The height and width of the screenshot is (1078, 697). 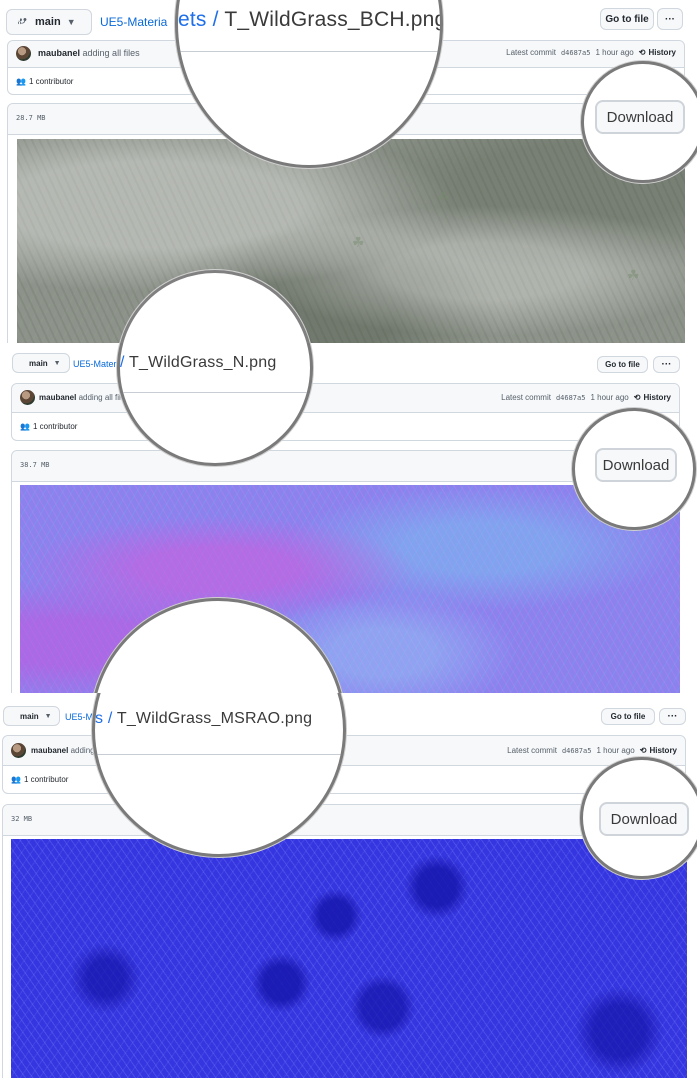 I want to click on git-branch-icon, so click(x=22, y=21).